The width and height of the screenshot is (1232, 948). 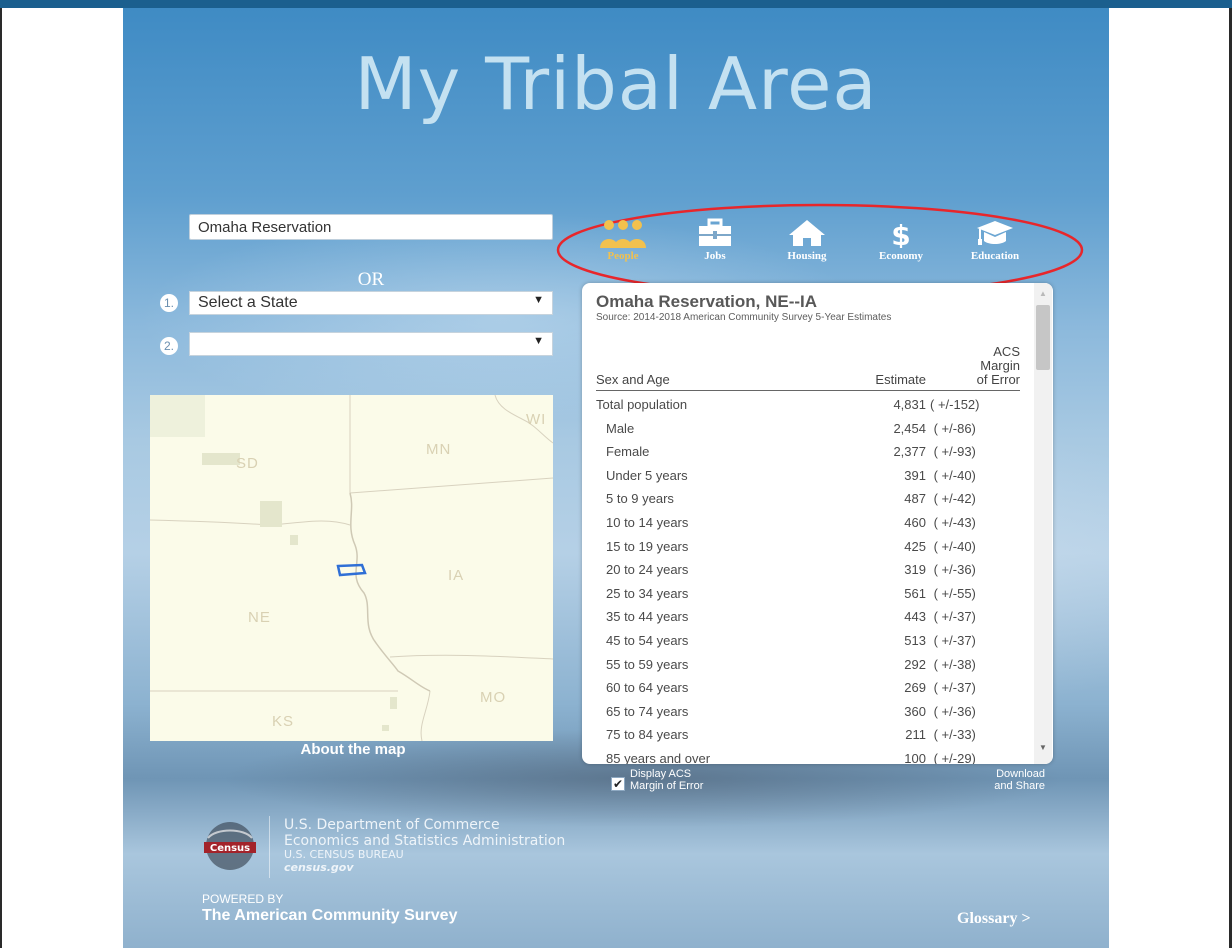 What do you see at coordinates (808, 667) in the screenshot?
I see `table-row: 55 to 59 years 292 ( +/-38)` at bounding box center [808, 667].